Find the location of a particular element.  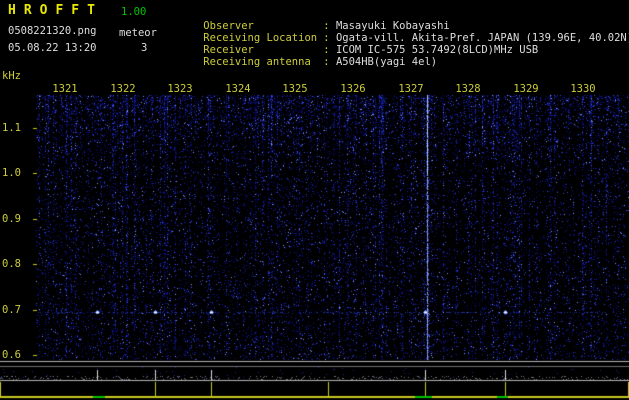

x-tick-1327: 1327 is located at coordinates (411, 89).